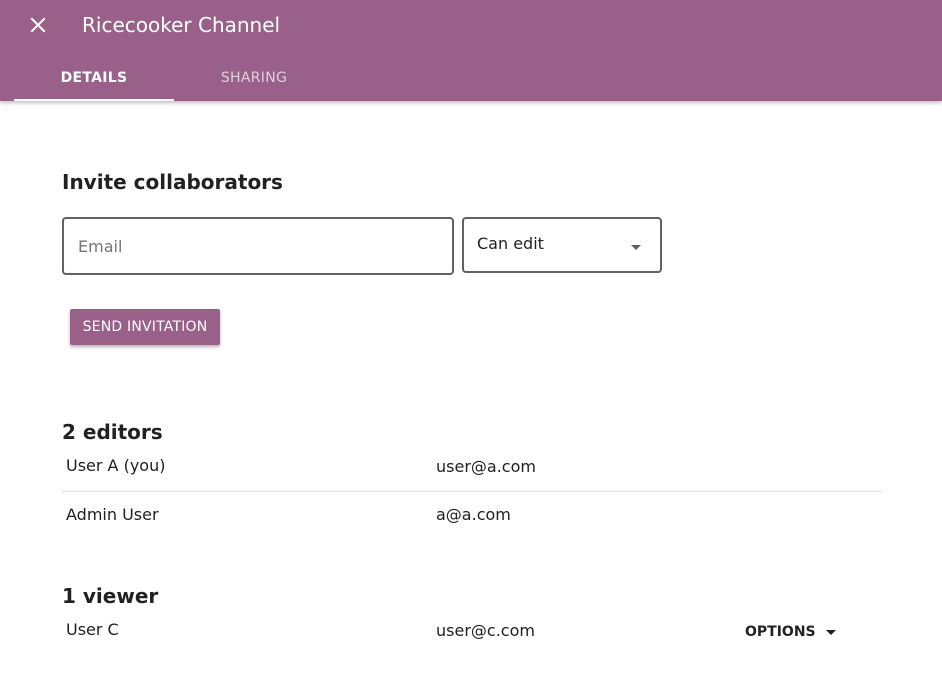  I want to click on editor-email: user@a.com, so click(486, 466).